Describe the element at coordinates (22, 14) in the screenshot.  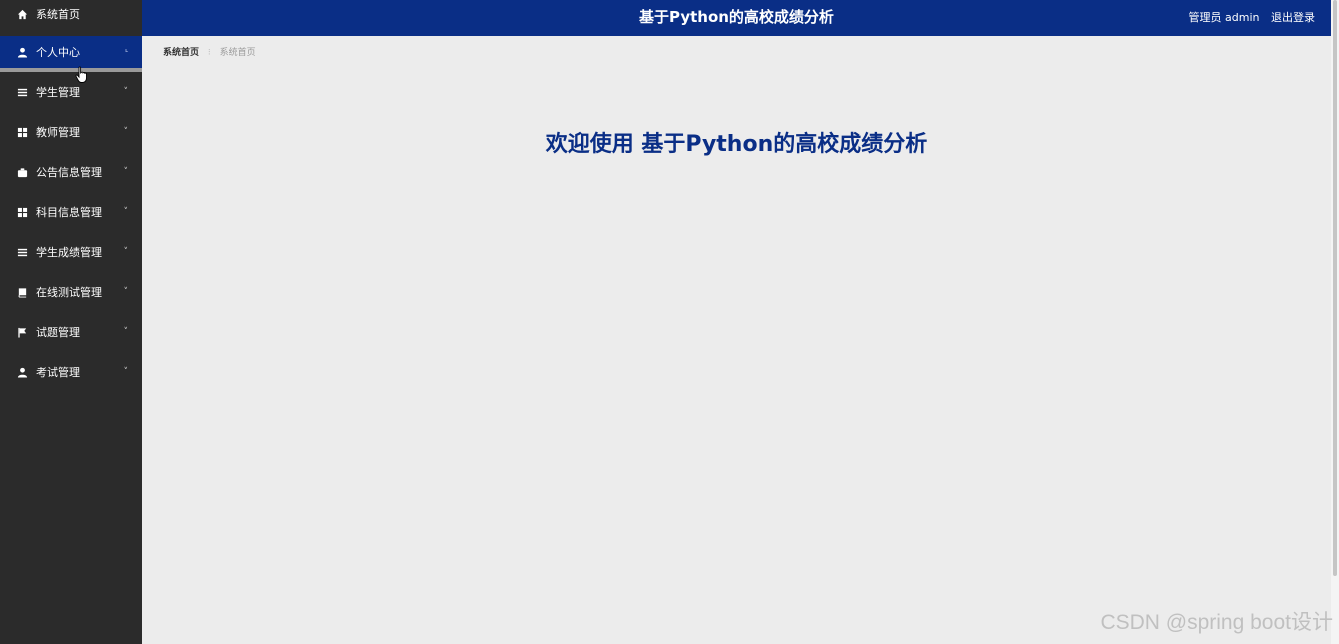
I see `home-icon` at that location.